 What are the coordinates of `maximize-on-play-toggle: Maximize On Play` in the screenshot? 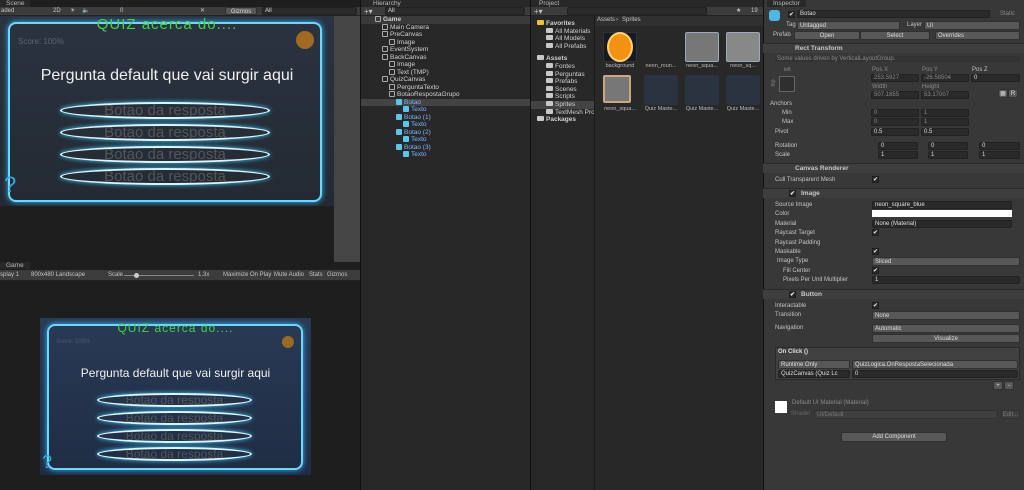 It's located at (247, 275).